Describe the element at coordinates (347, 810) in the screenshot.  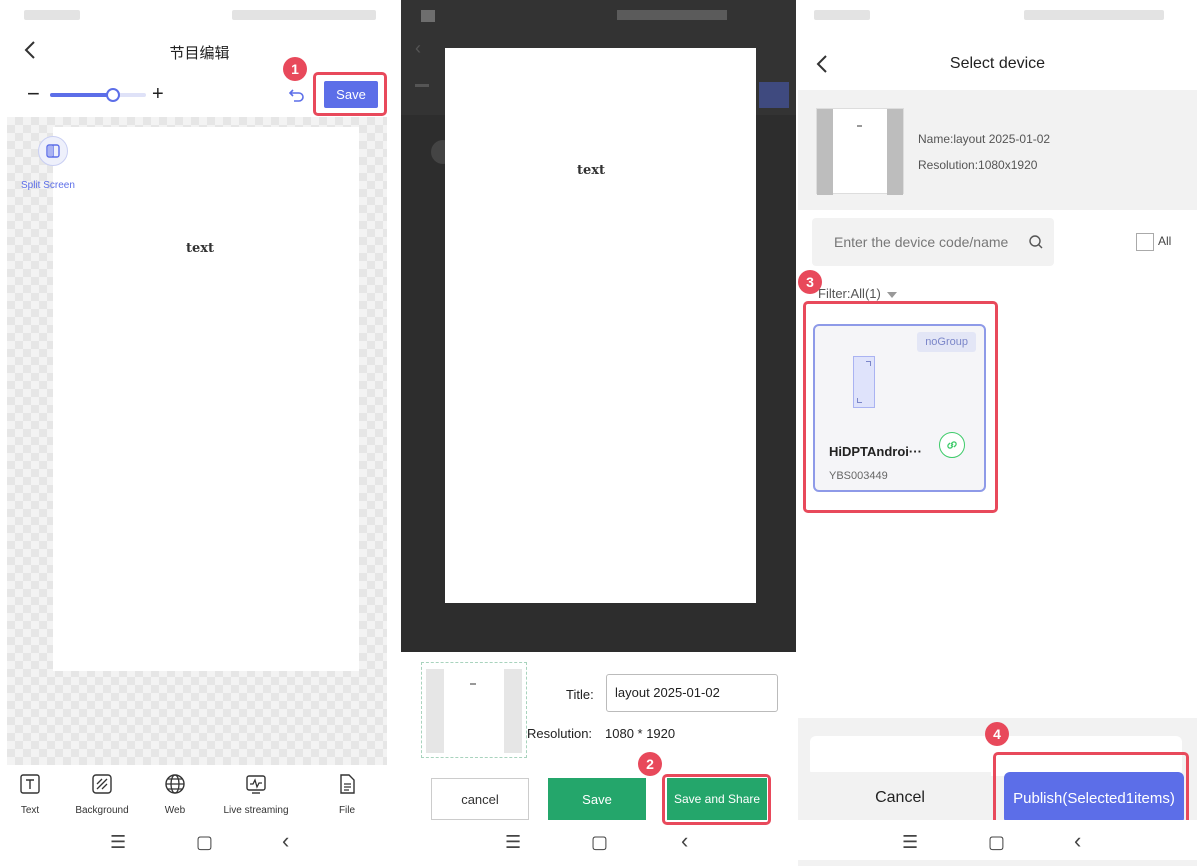
I see `toolbar-file-label: File` at that location.